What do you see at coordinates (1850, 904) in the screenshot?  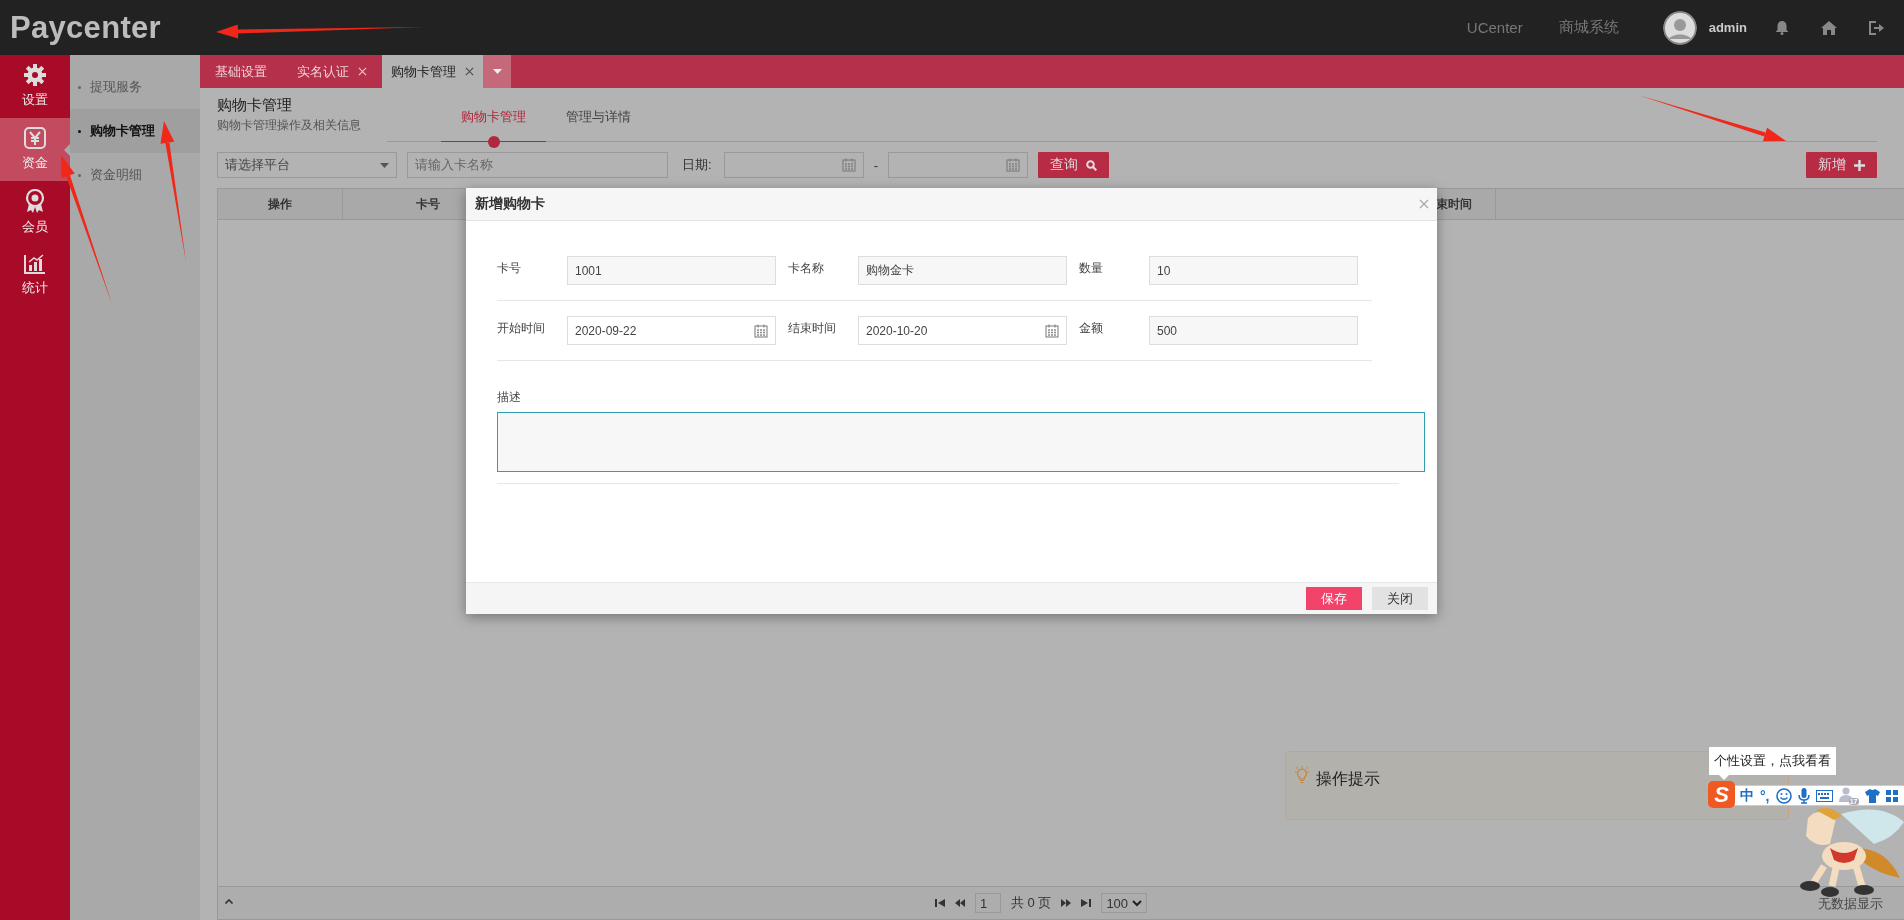 I see `empty-message: 无数据显示` at bounding box center [1850, 904].